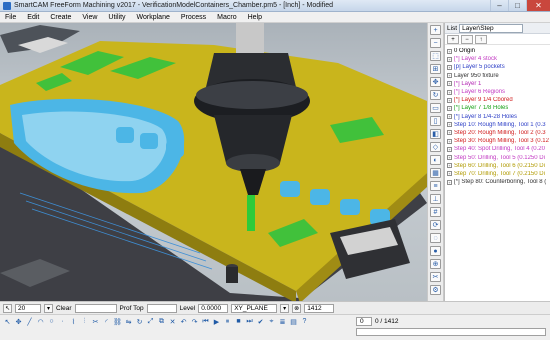  What do you see at coordinates (498, 141) in the screenshot?
I see `tree-item: + Step 30: Rough Milling, Tool 3 (0.12` at bounding box center [498, 141].